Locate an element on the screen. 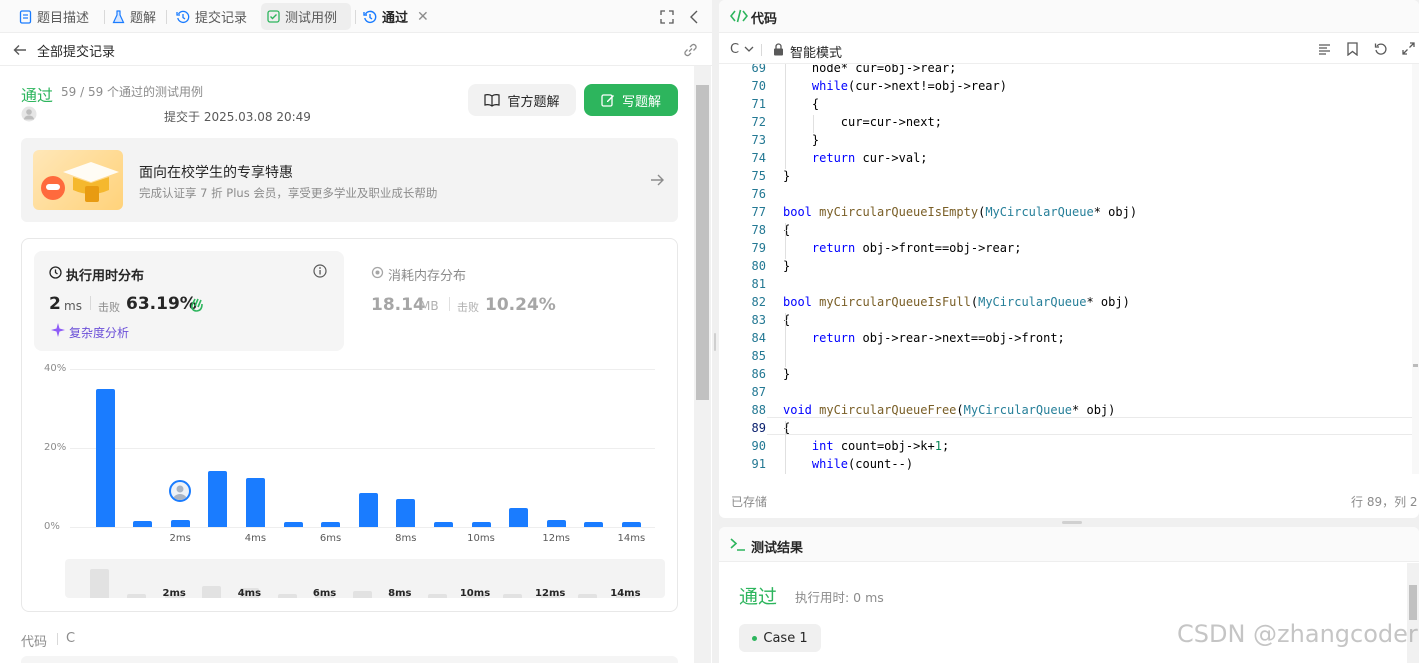  terminal-icon is located at coordinates (737, 544).